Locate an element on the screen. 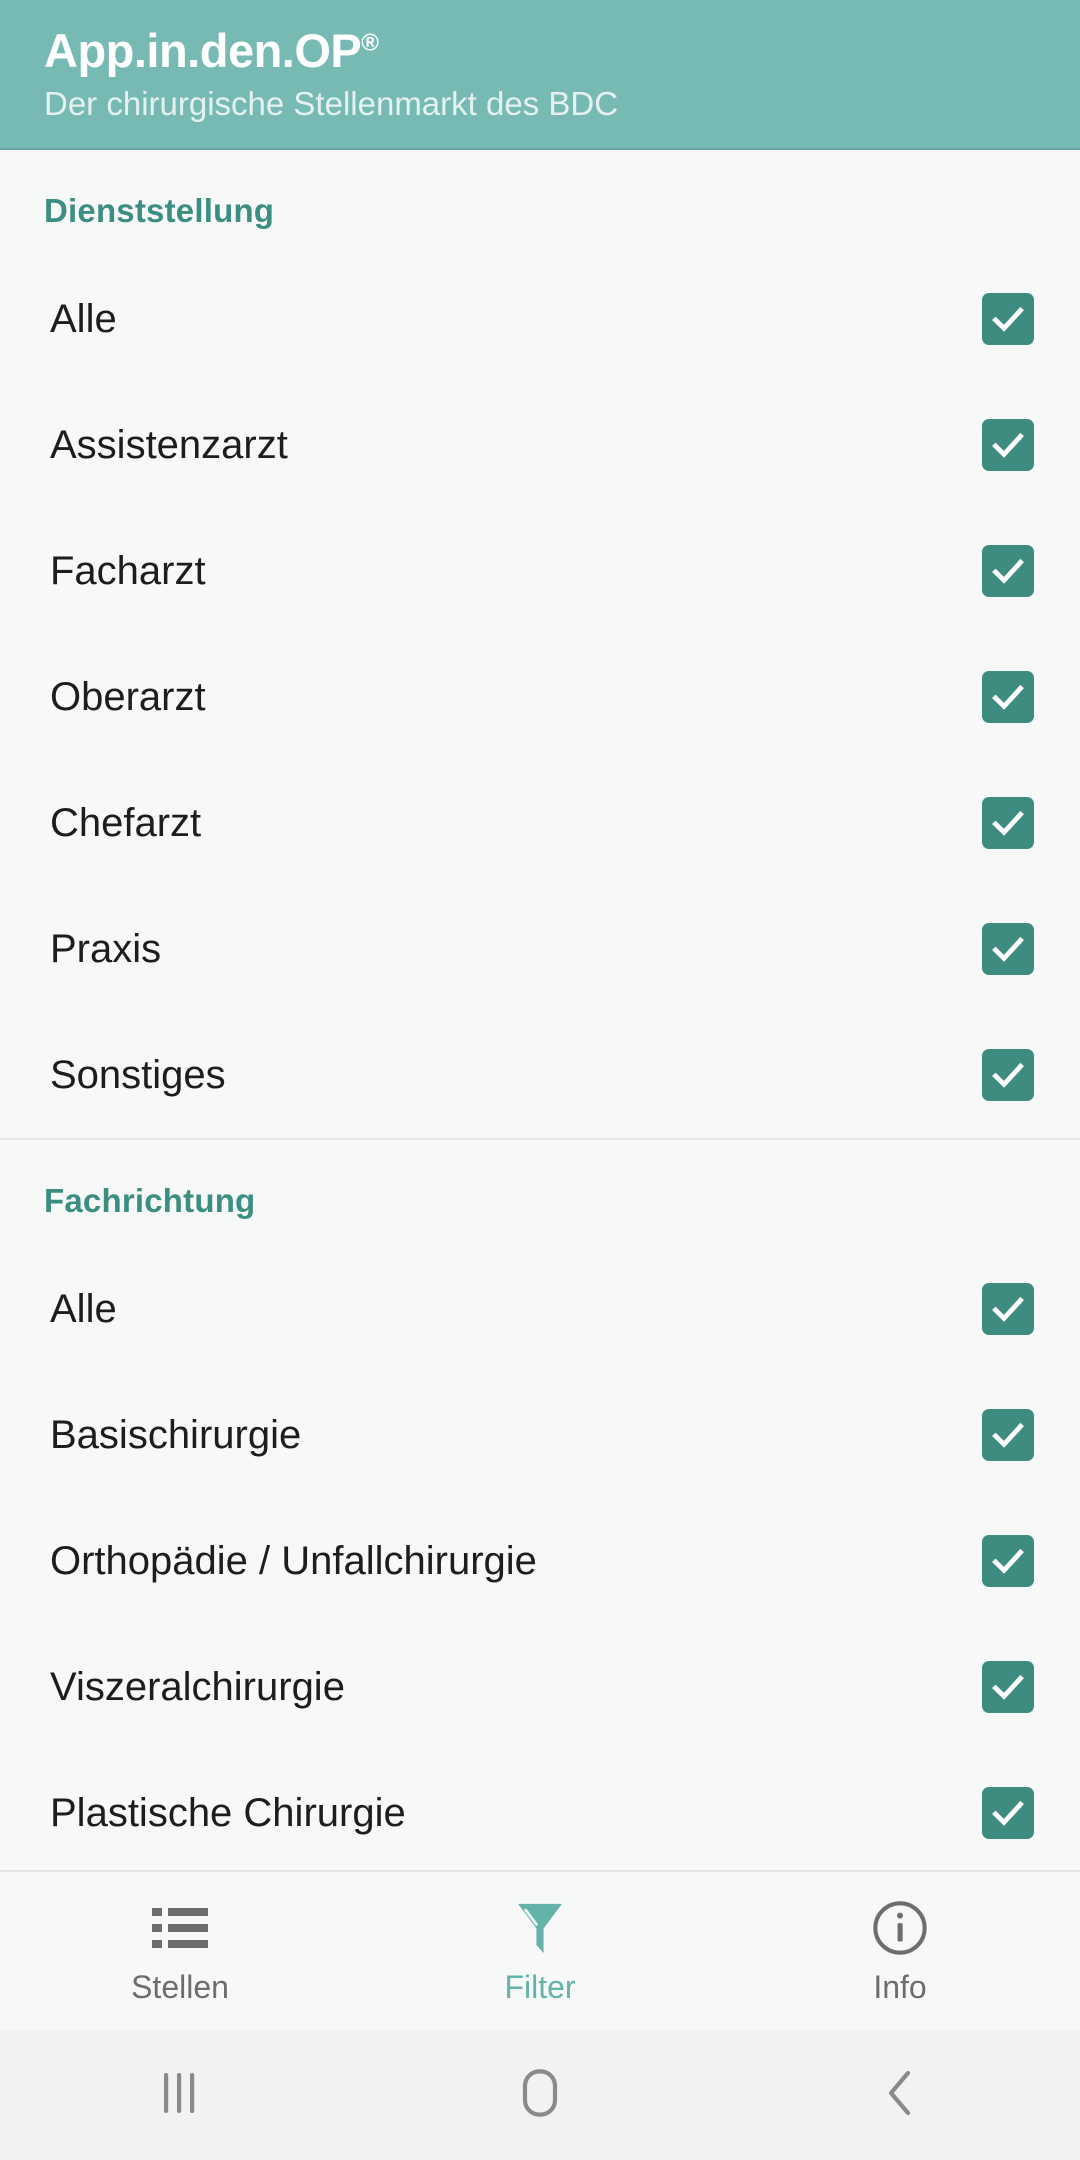  app-subtitle: Der chirurgische Stellenmarkt des BDC is located at coordinates (331, 104).